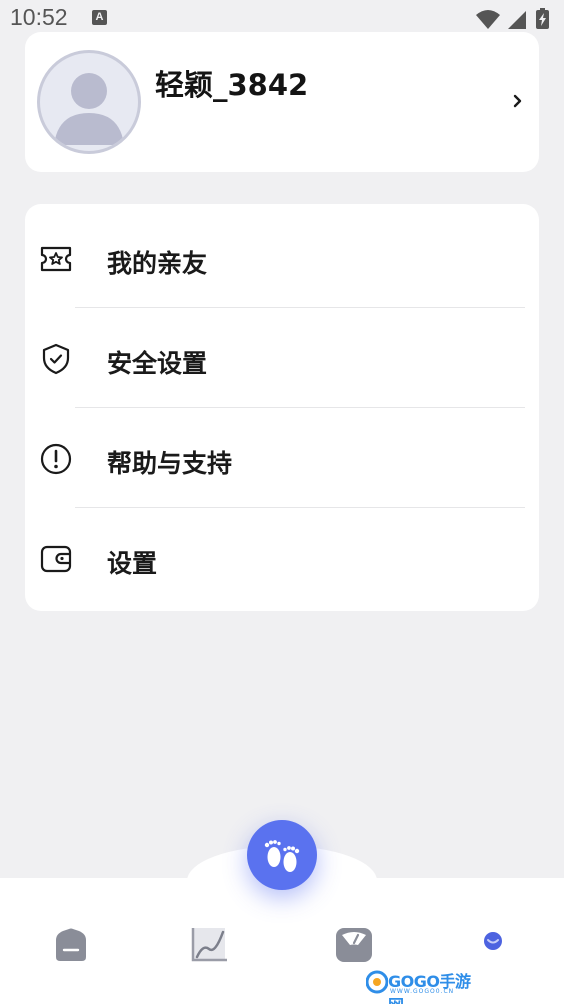  What do you see at coordinates (56, 359) in the screenshot?
I see `shield-check-icon` at bounding box center [56, 359].